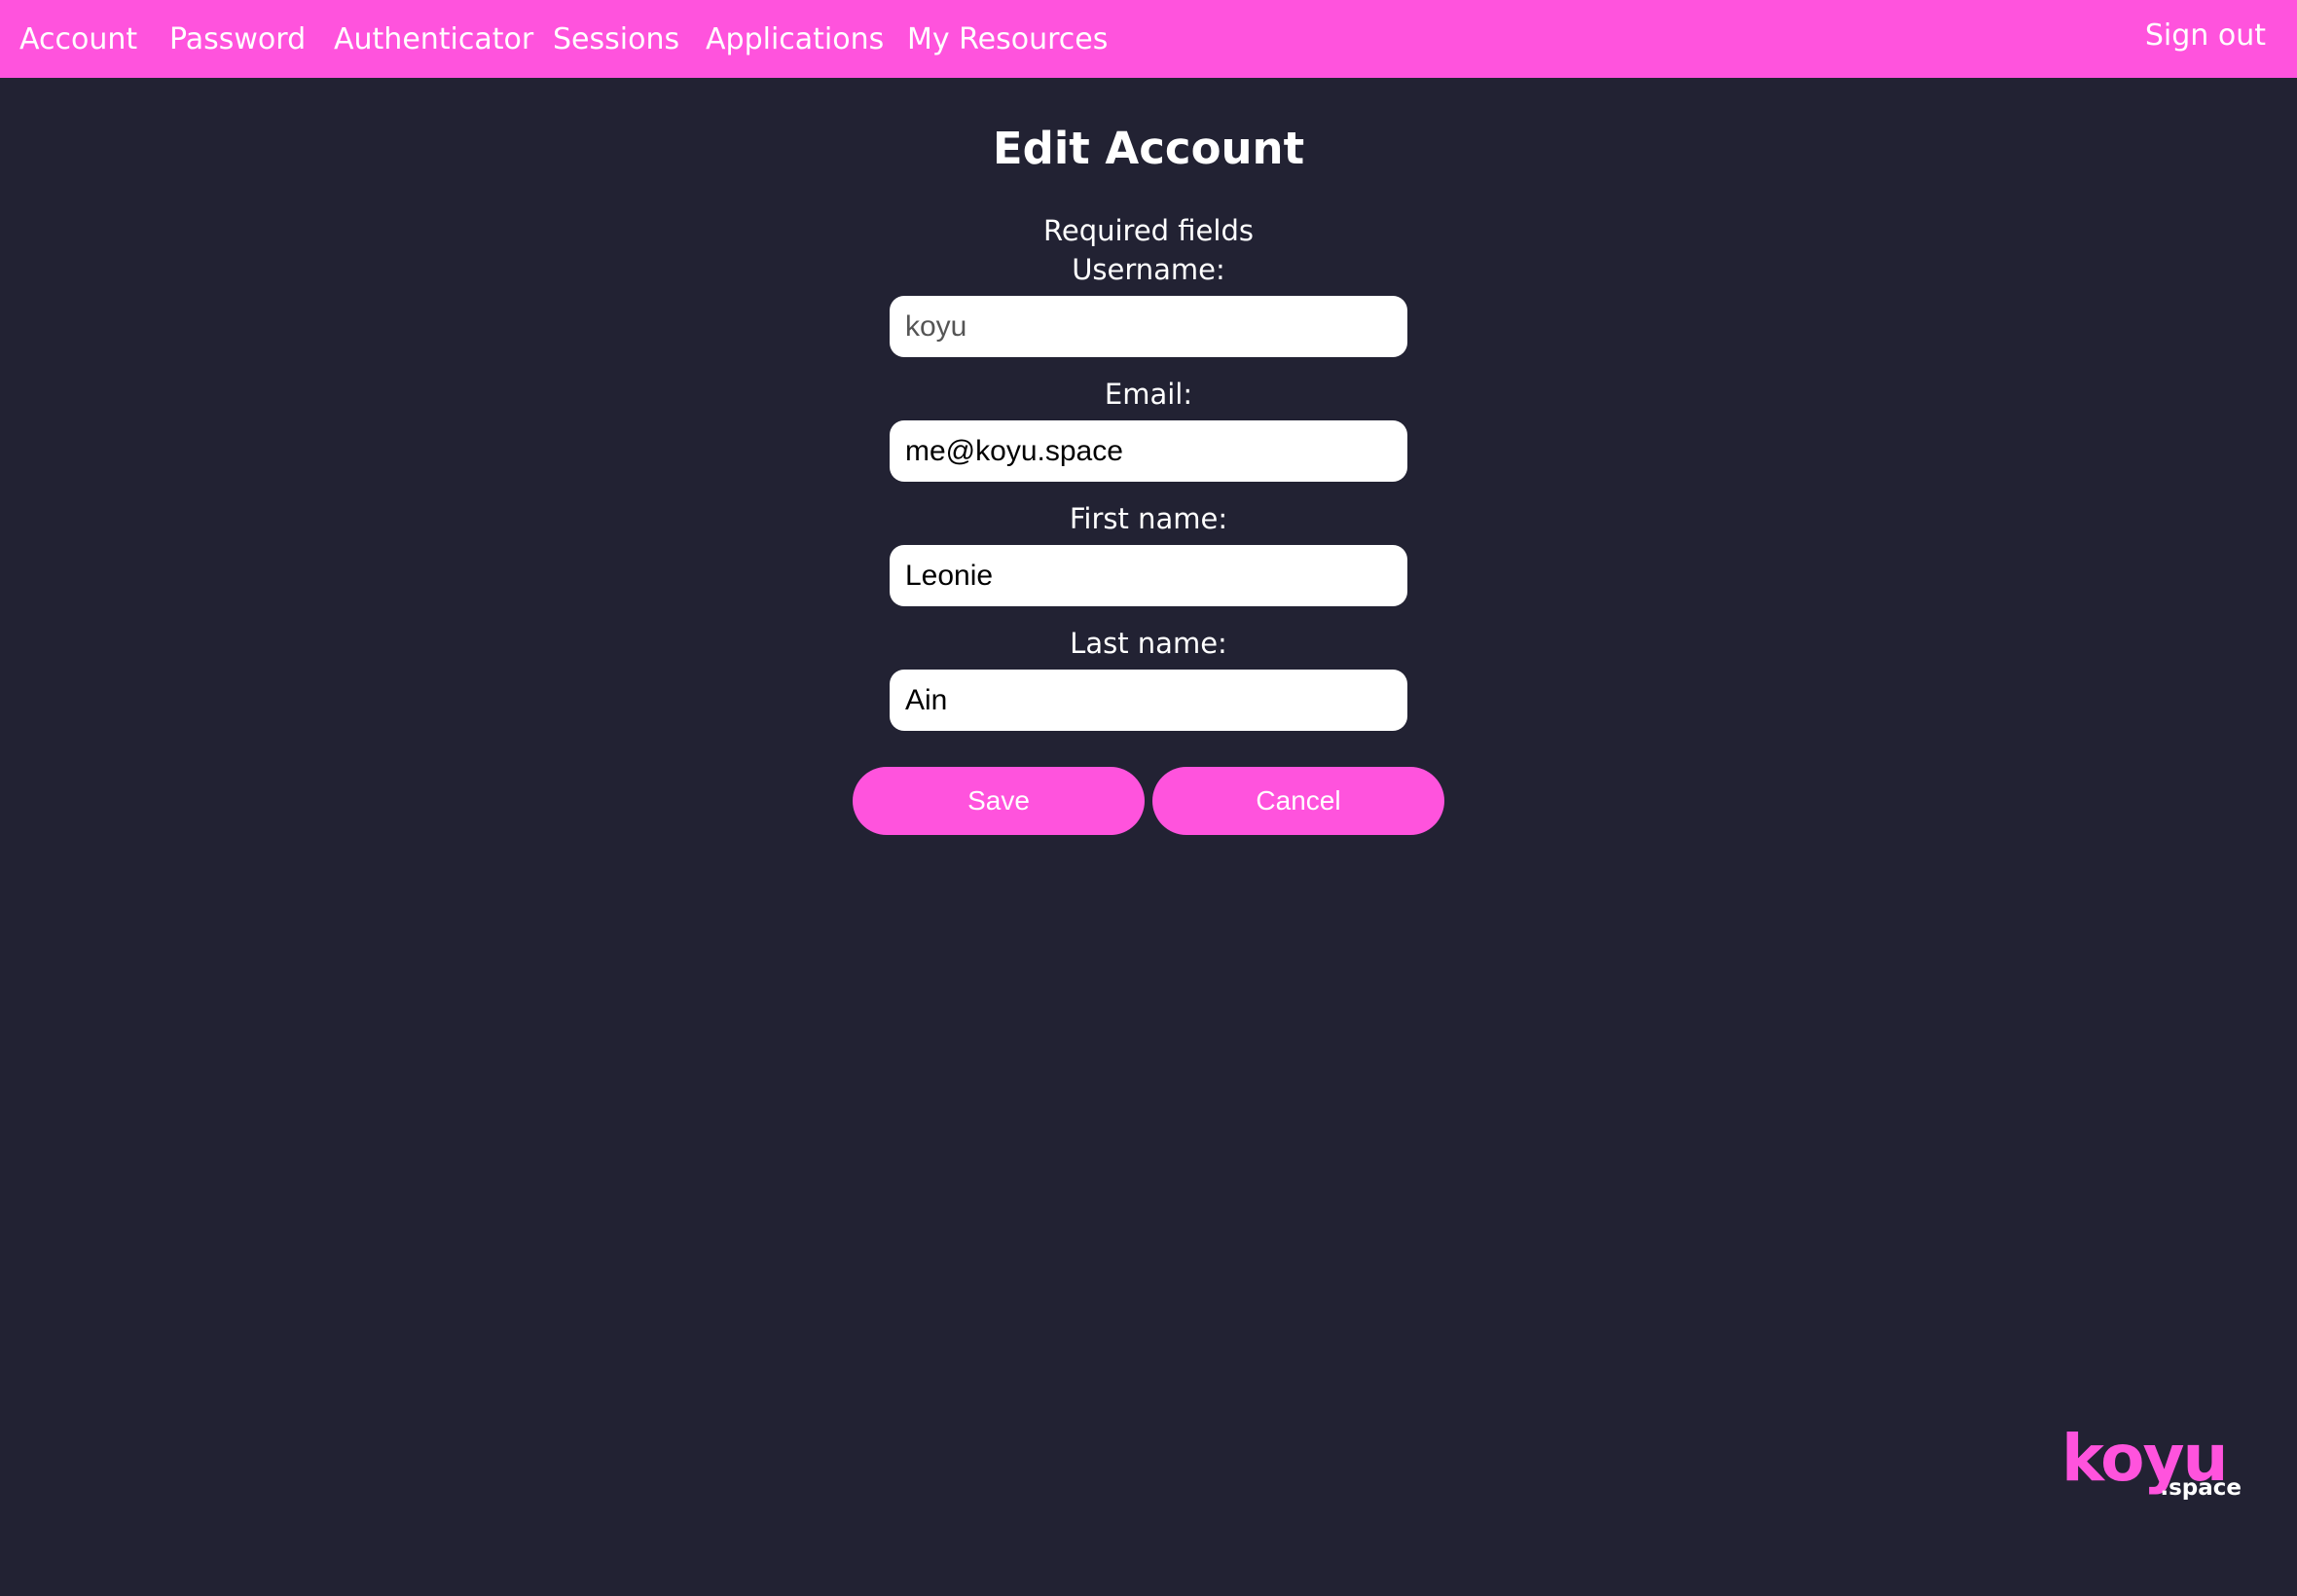 Image resolution: width=2297 pixels, height=1596 pixels. I want to click on nav-item-my-resources: My Resources, so click(1008, 40).